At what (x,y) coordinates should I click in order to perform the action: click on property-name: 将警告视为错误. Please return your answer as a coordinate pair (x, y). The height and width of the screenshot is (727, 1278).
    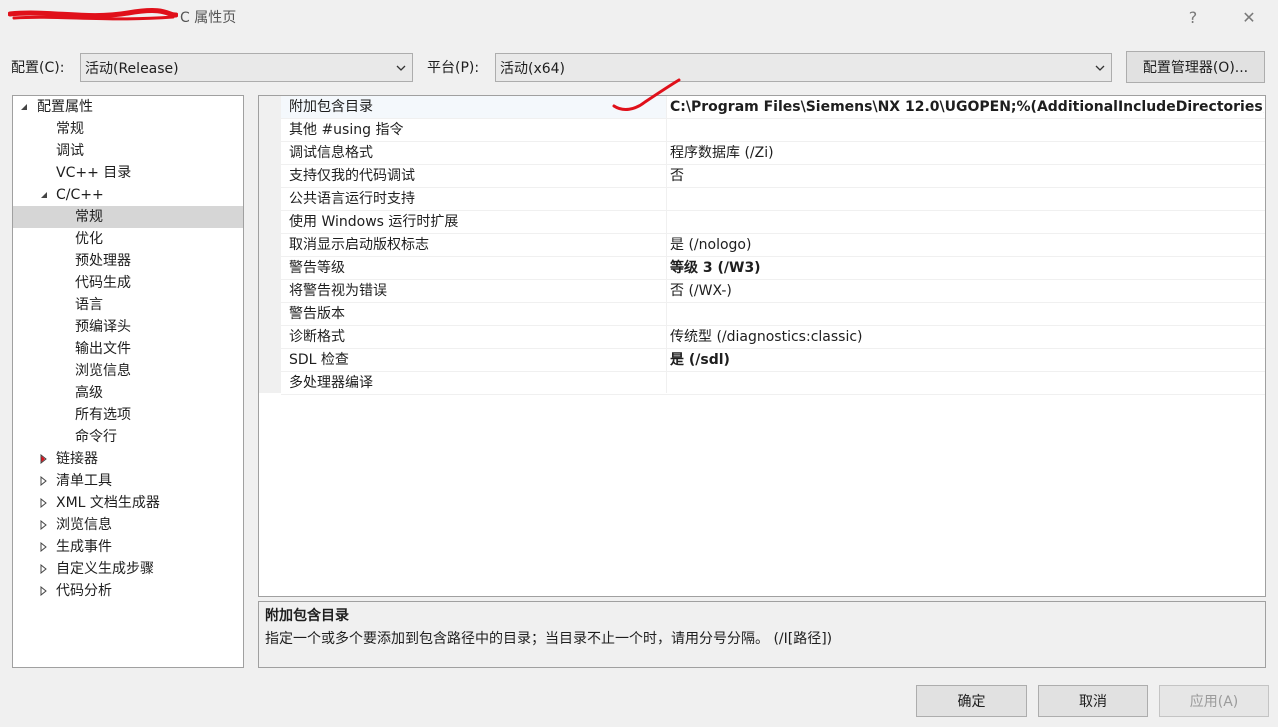
    Looking at the image, I should click on (338, 291).